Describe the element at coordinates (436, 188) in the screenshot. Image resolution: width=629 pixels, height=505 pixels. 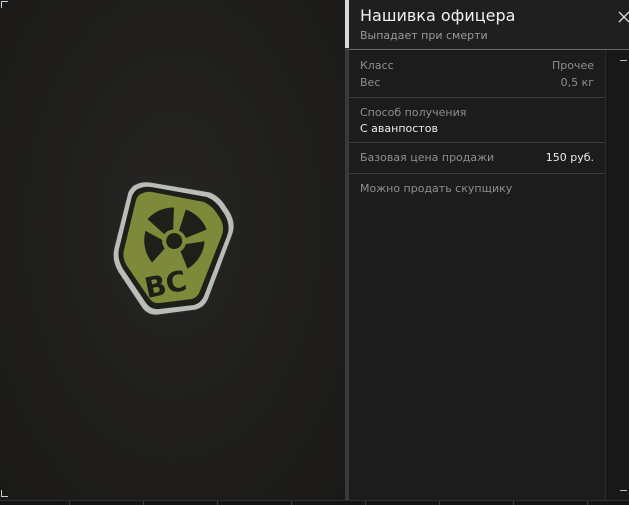
I see `sell-note: Можно продать скупщику` at that location.